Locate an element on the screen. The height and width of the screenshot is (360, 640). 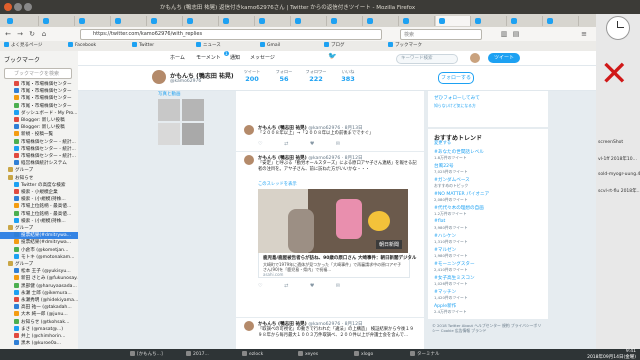
taskbar-clock: 9:41 2018年09月14日(金曜) is located at coordinates (611, 354).